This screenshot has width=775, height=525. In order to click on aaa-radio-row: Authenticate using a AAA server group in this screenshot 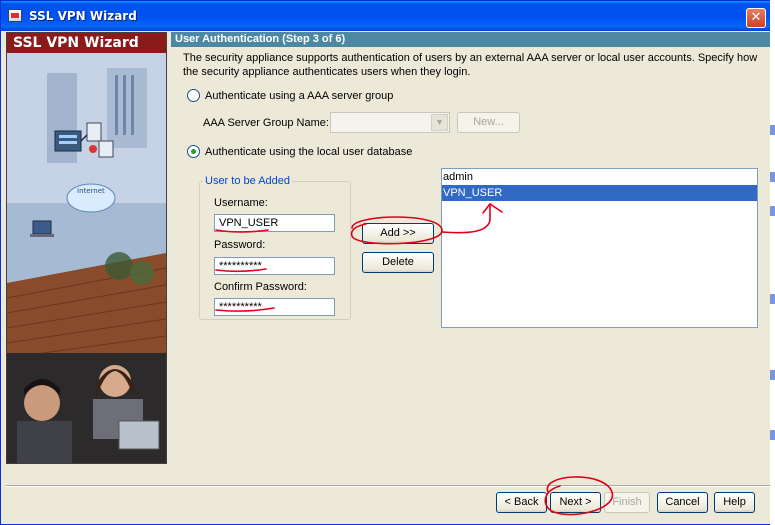, I will do `click(290, 95)`.